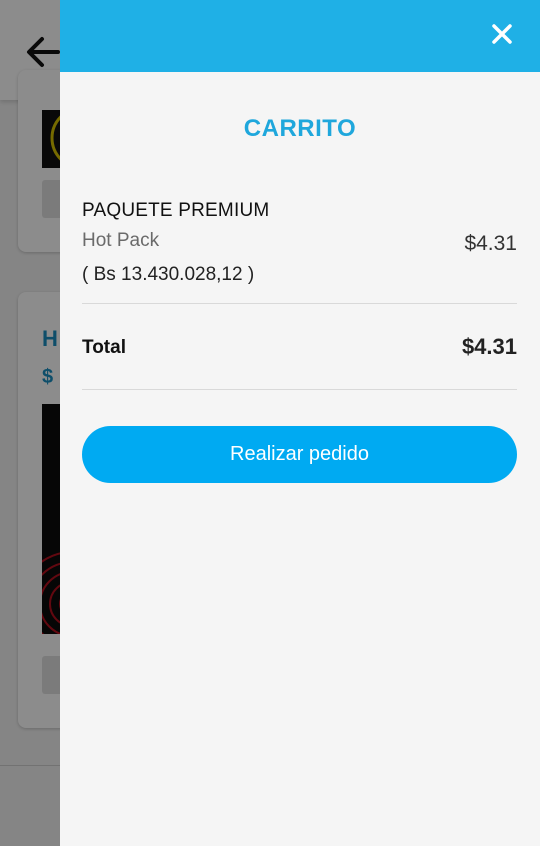 The image size is (540, 846). What do you see at coordinates (300, 36) in the screenshot?
I see `drawer-header` at bounding box center [300, 36].